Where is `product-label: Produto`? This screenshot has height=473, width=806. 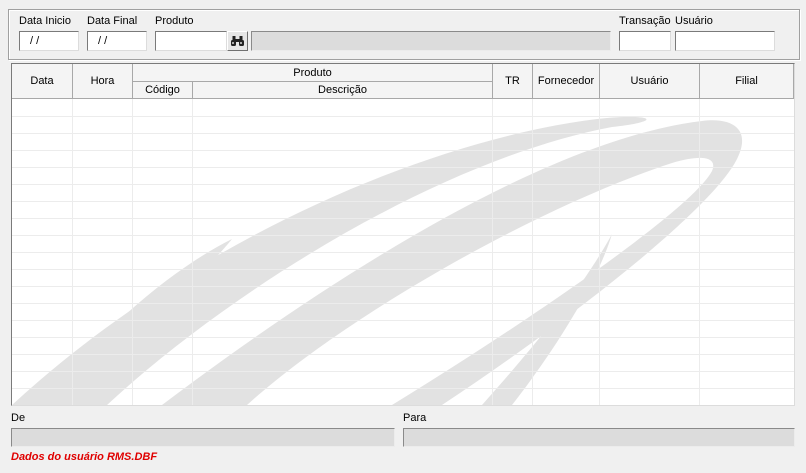 product-label: Produto is located at coordinates (174, 21).